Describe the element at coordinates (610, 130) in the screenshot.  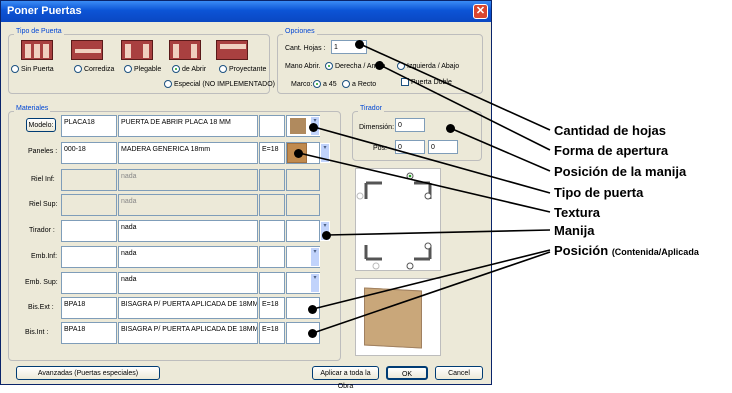
I see `annotation-cantidad-hojas: Cantidad de hojas` at that location.